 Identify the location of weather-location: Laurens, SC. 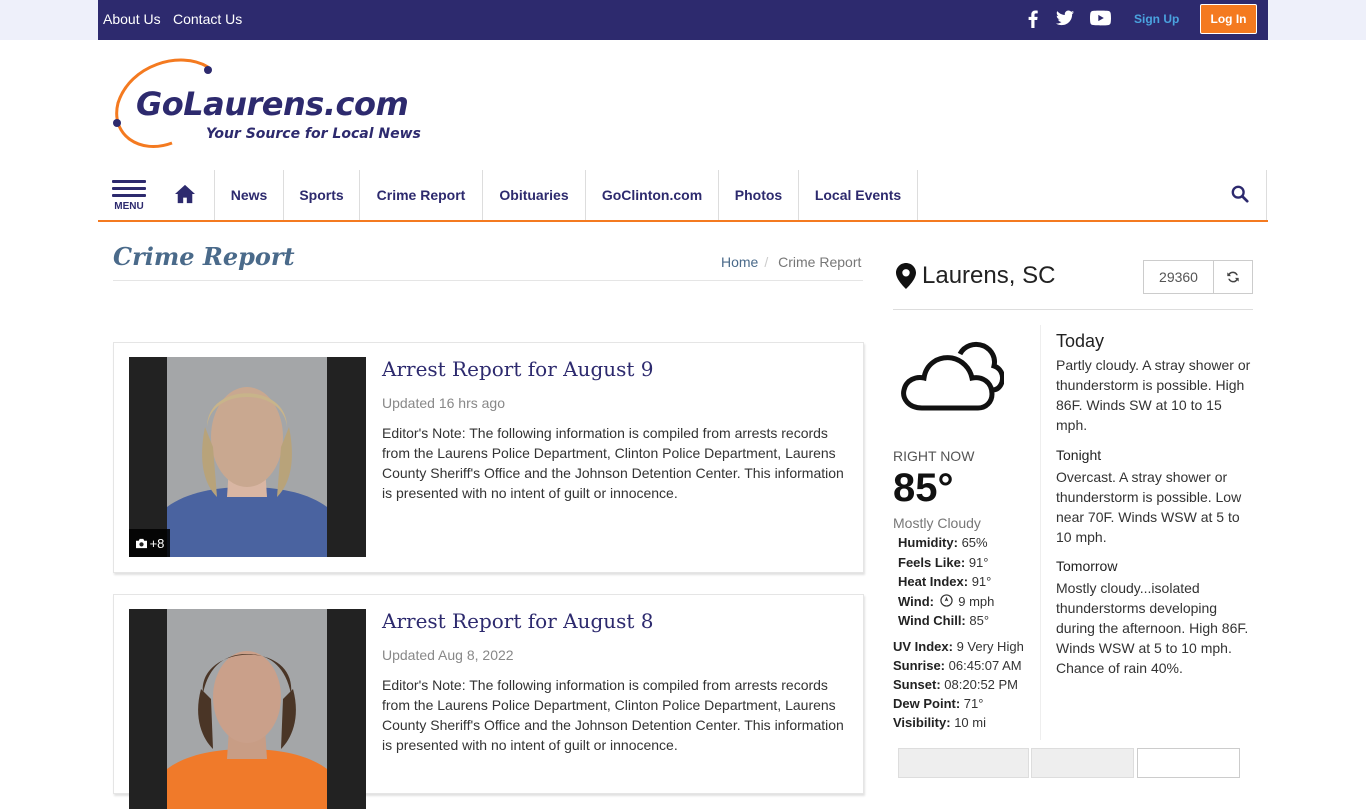
(975, 276).